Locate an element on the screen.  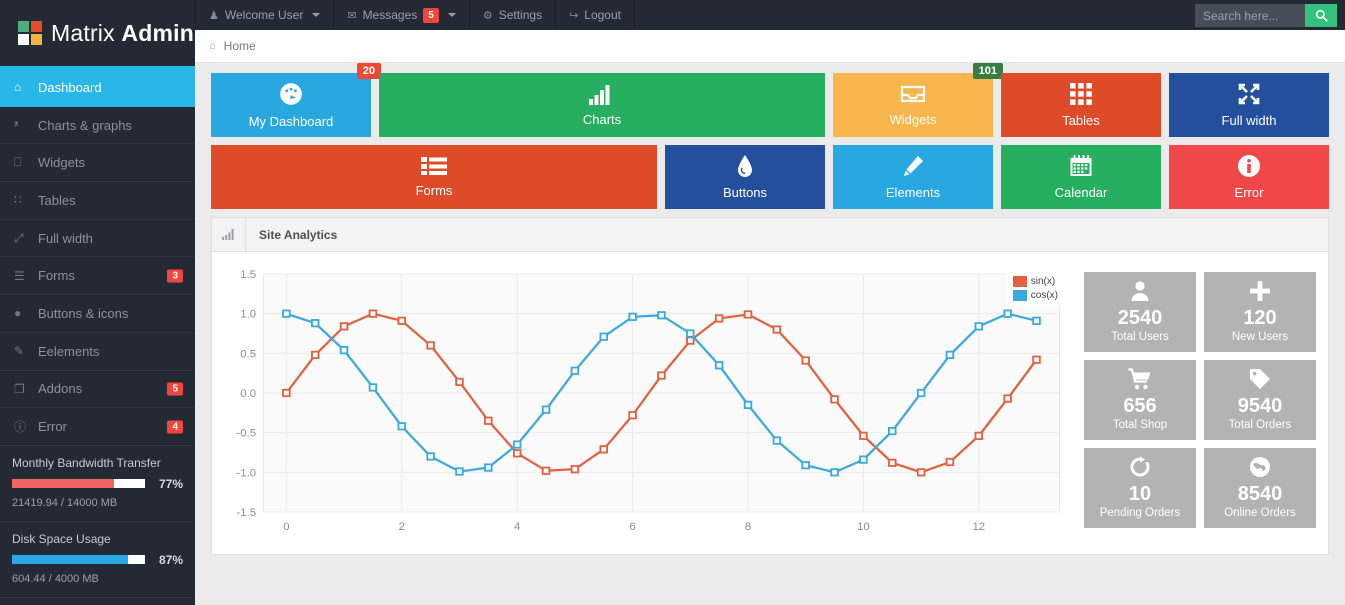
stat-value: 8540 is located at coordinates (1260, 494).